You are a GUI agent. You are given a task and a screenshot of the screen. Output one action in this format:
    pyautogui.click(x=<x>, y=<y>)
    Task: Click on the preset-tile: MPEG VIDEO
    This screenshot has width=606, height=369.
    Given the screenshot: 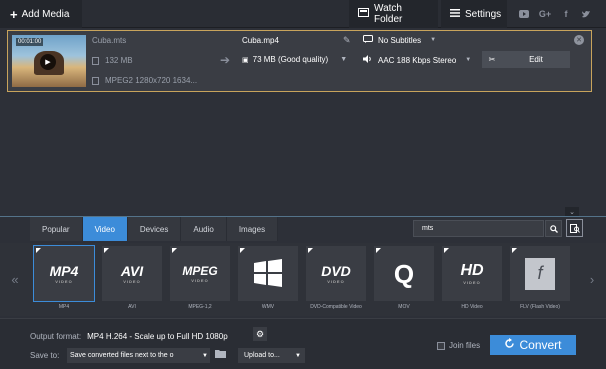 What is the action you would take?
    pyautogui.click(x=200, y=273)
    